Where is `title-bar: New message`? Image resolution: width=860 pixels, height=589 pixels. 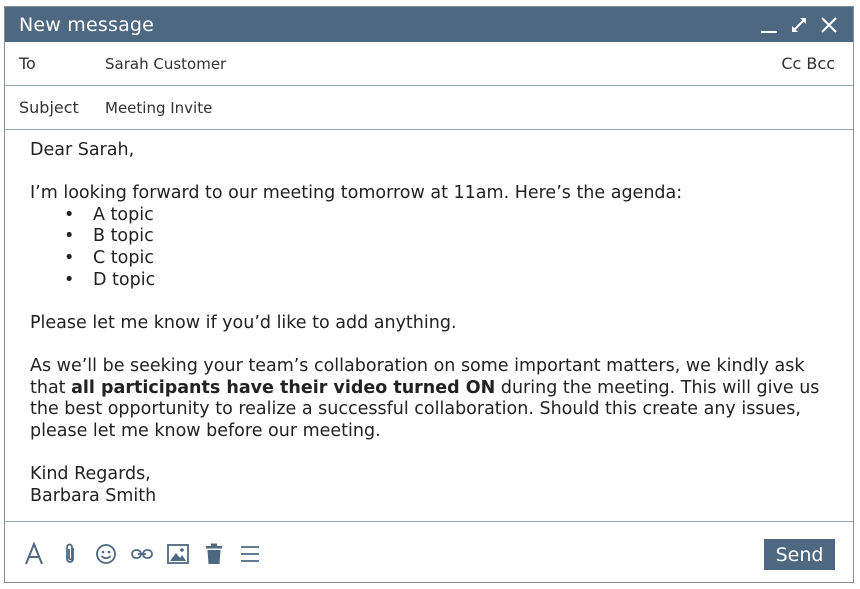
title-bar: New message is located at coordinates (429, 24).